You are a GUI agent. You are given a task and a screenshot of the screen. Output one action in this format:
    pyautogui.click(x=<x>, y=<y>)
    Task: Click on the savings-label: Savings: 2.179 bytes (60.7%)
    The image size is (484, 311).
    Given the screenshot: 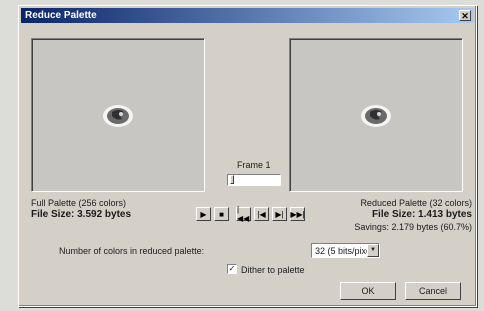 What is the action you would take?
    pyautogui.click(x=413, y=227)
    